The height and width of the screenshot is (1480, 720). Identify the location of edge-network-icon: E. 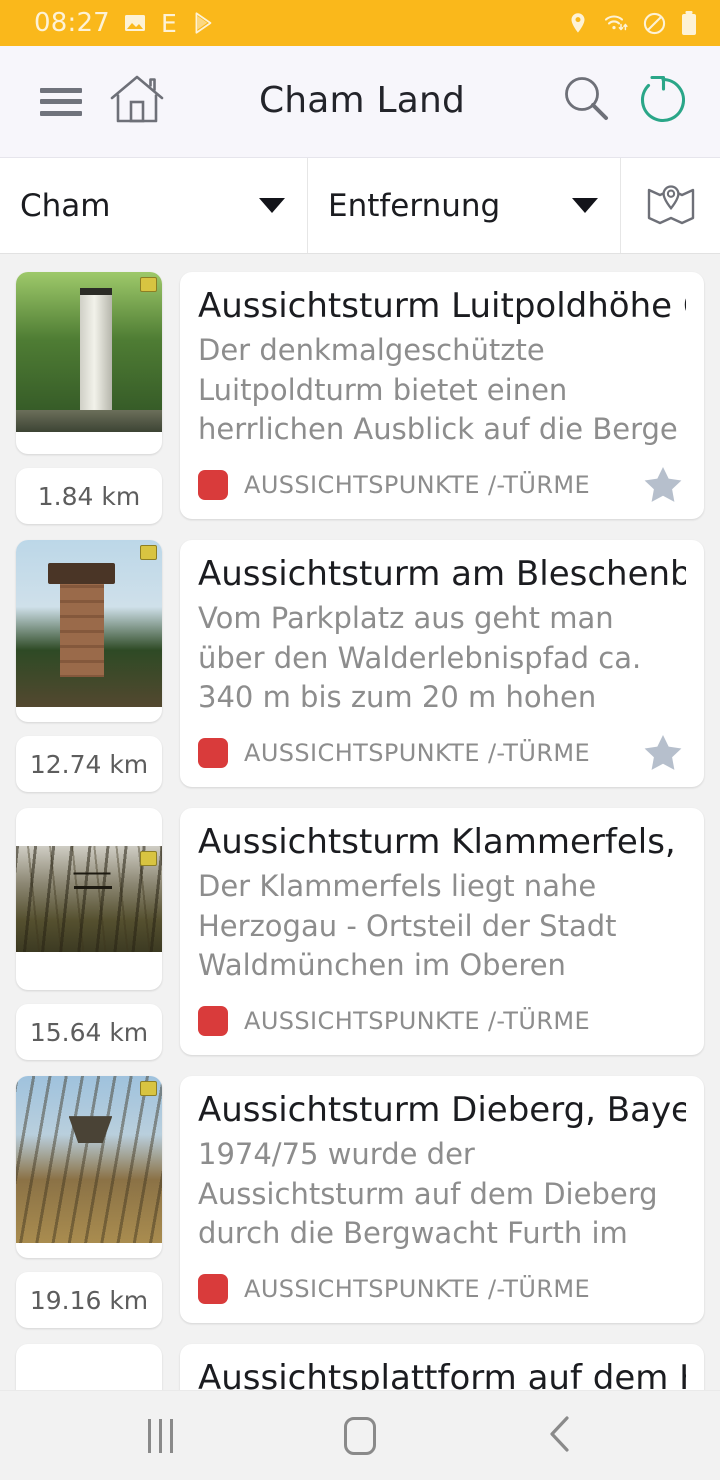
(168, 23).